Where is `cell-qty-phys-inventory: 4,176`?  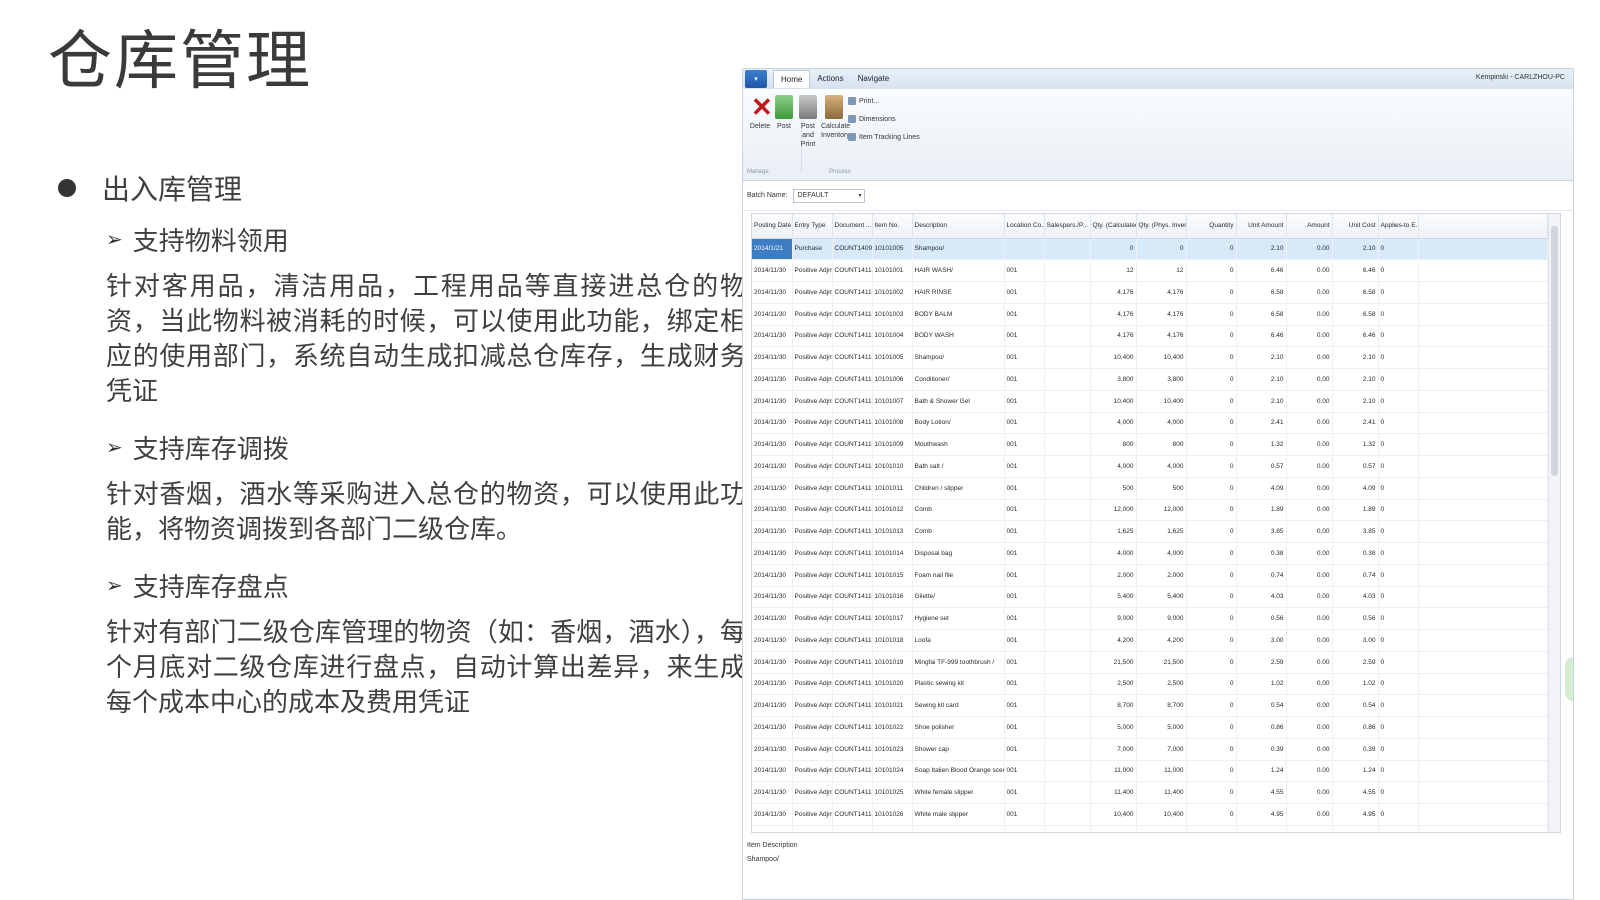
cell-qty-phys-inventory: 4,176 is located at coordinates (1161, 336).